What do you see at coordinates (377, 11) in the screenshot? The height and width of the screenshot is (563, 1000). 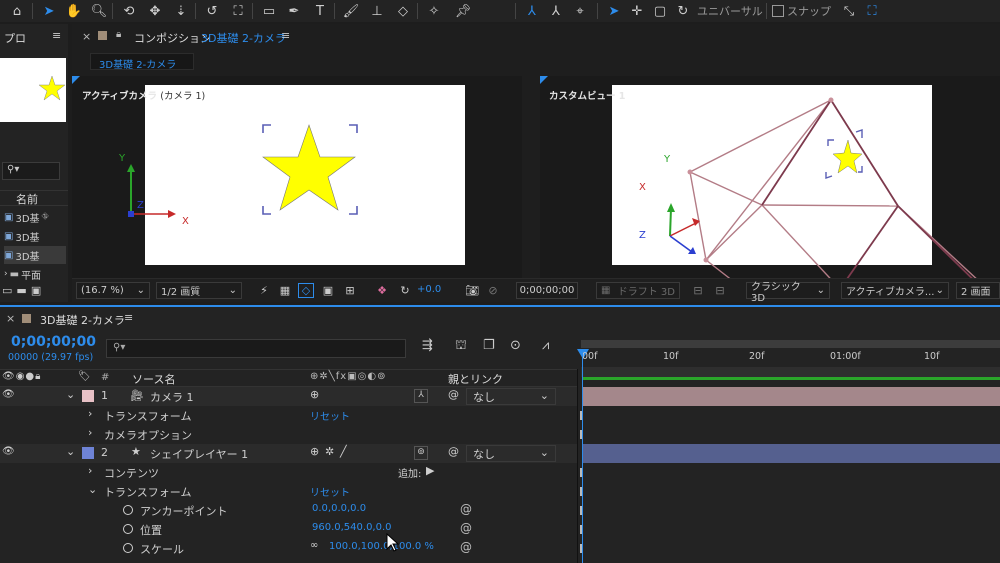 I see `clone-stamp-icon: ⊥` at bounding box center [377, 11].